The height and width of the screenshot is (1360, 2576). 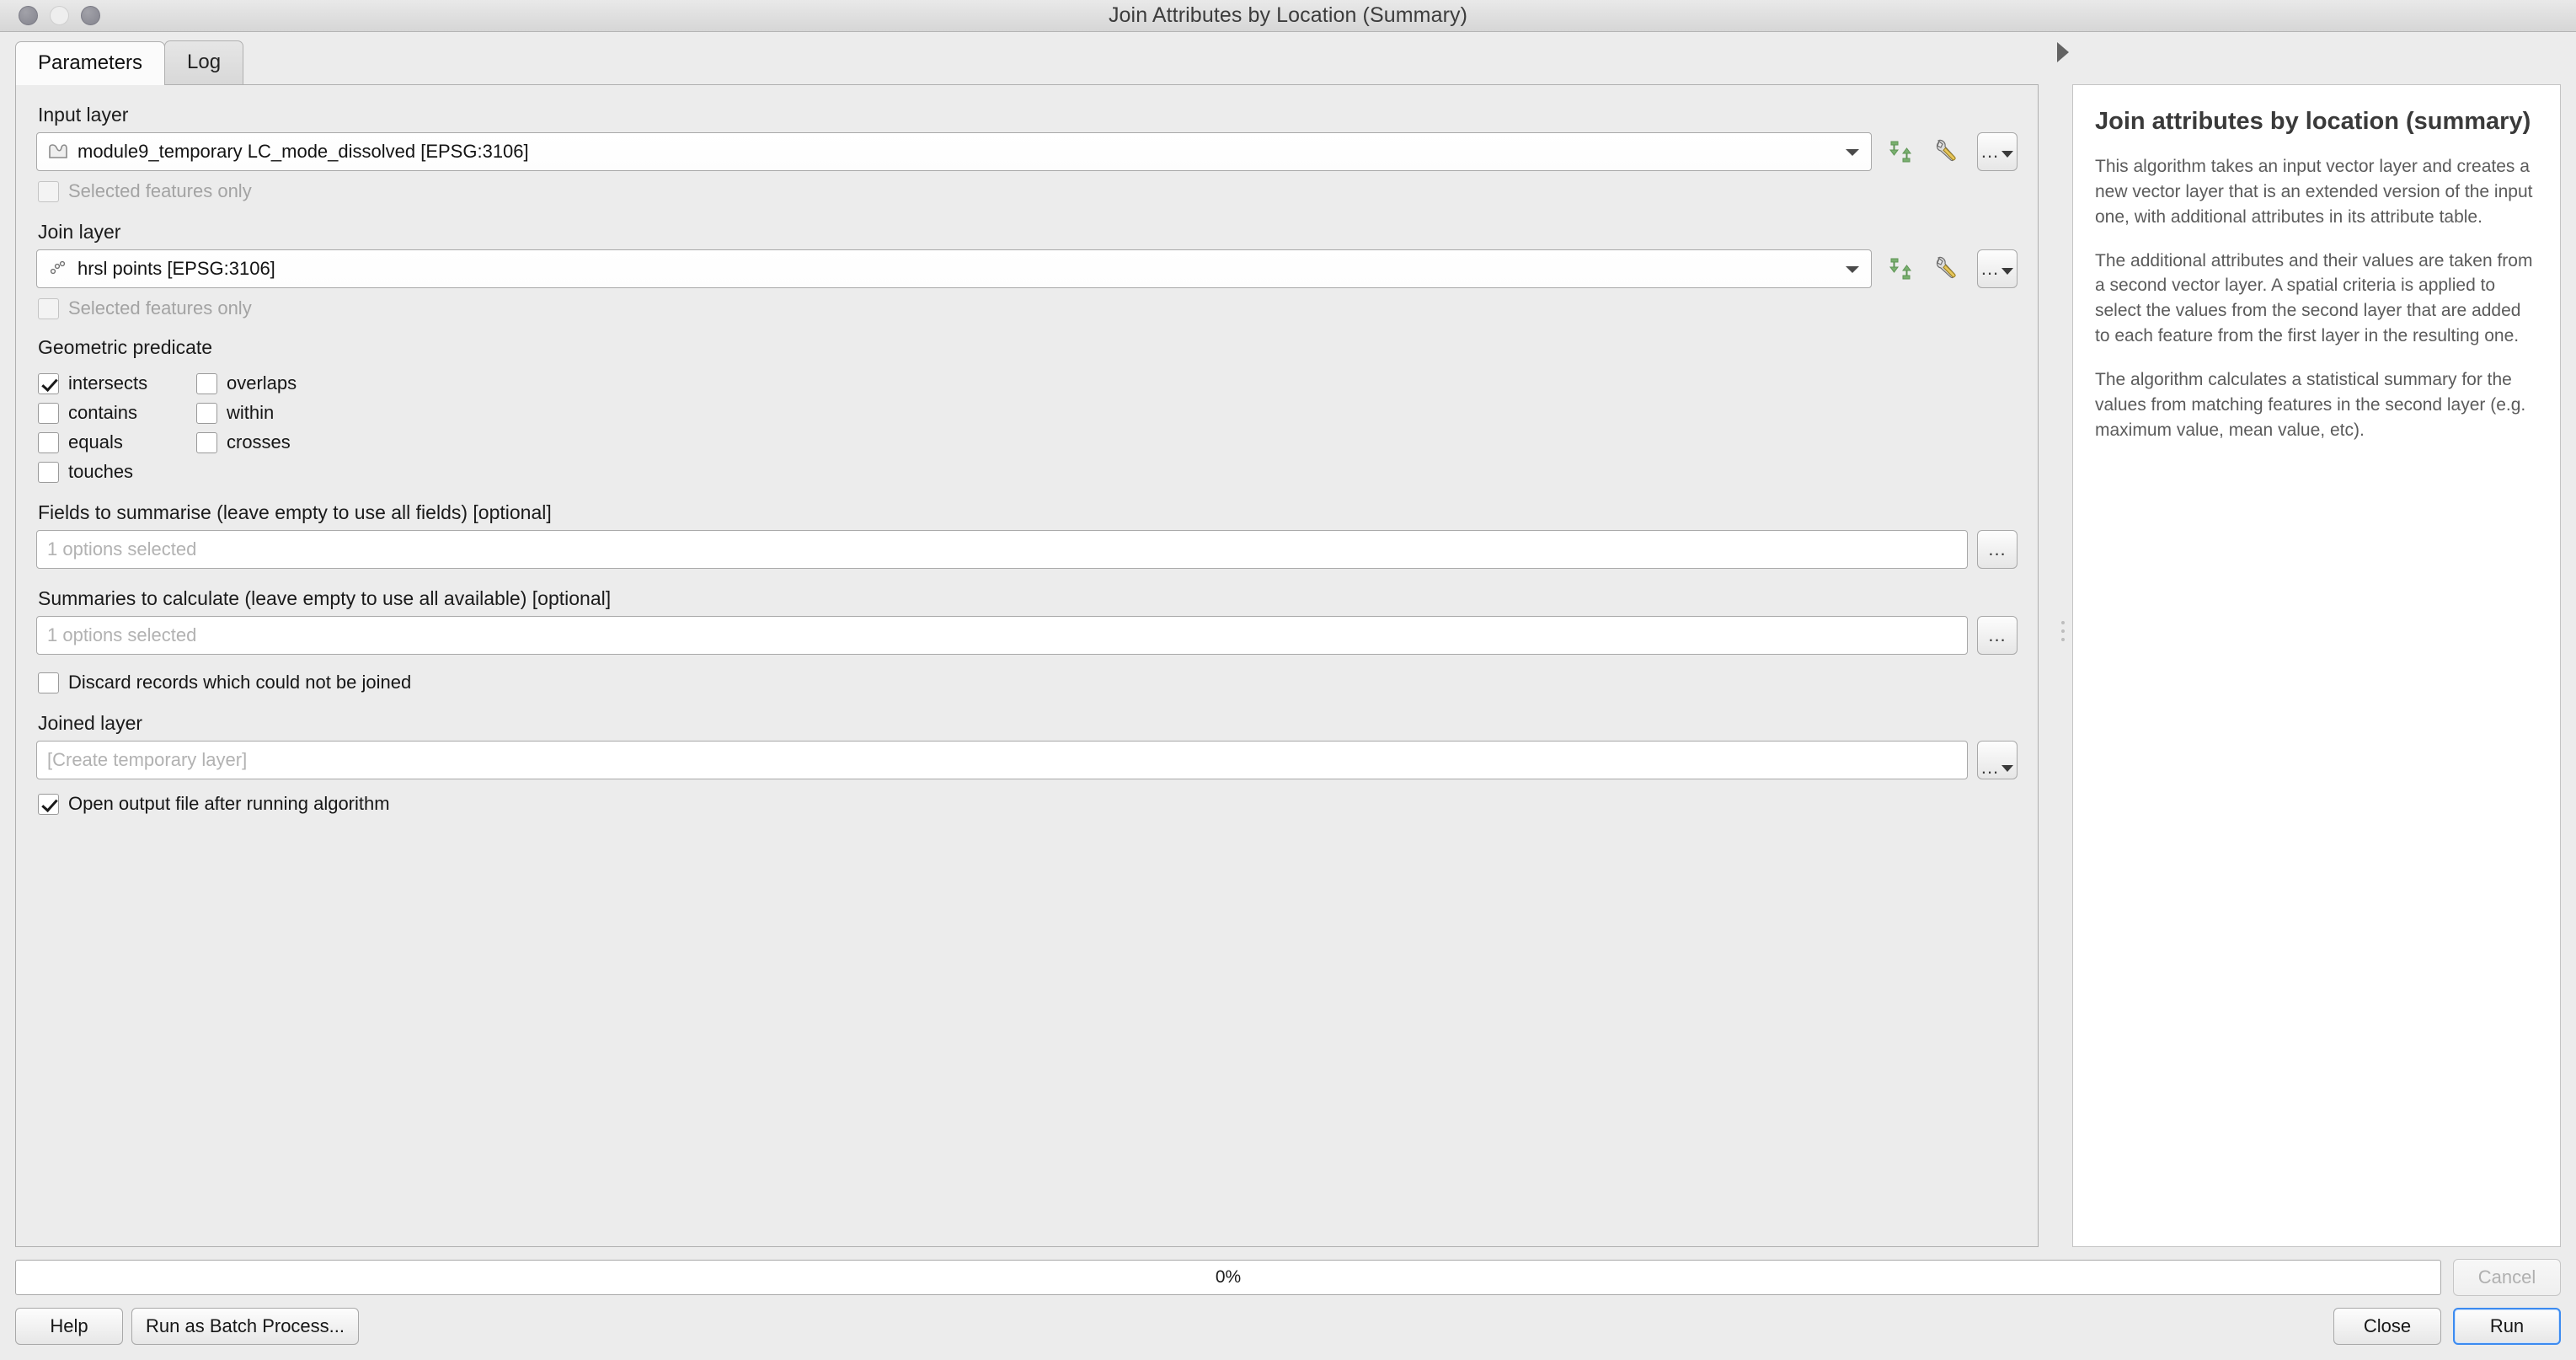 I want to click on predicate-intersects-label: intersects, so click(x=108, y=383).